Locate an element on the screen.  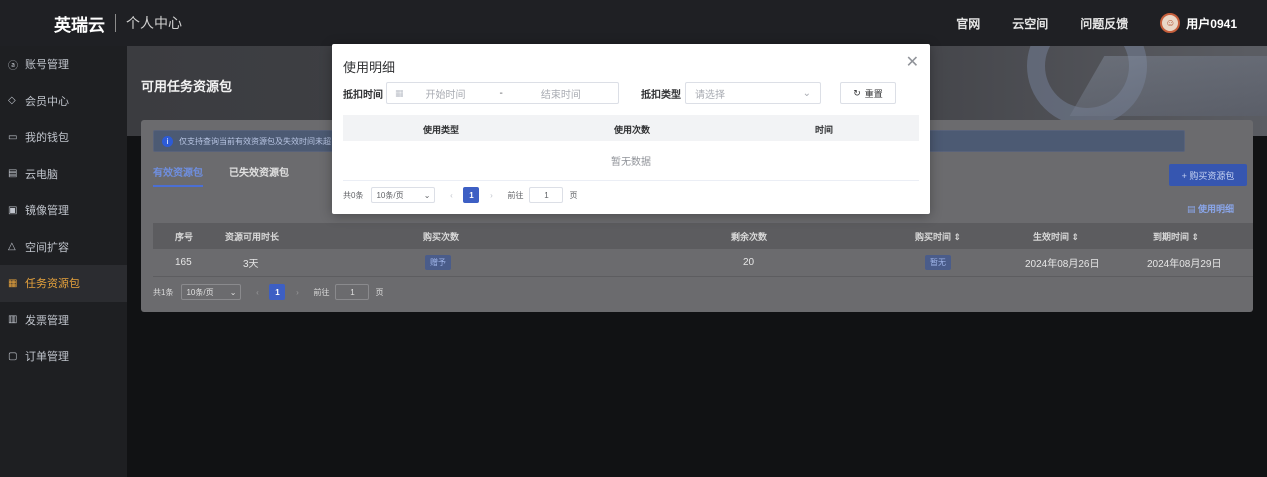
sidebar-item-task-packages: ▦ 任务资源包 is located at coordinates (63, 283).